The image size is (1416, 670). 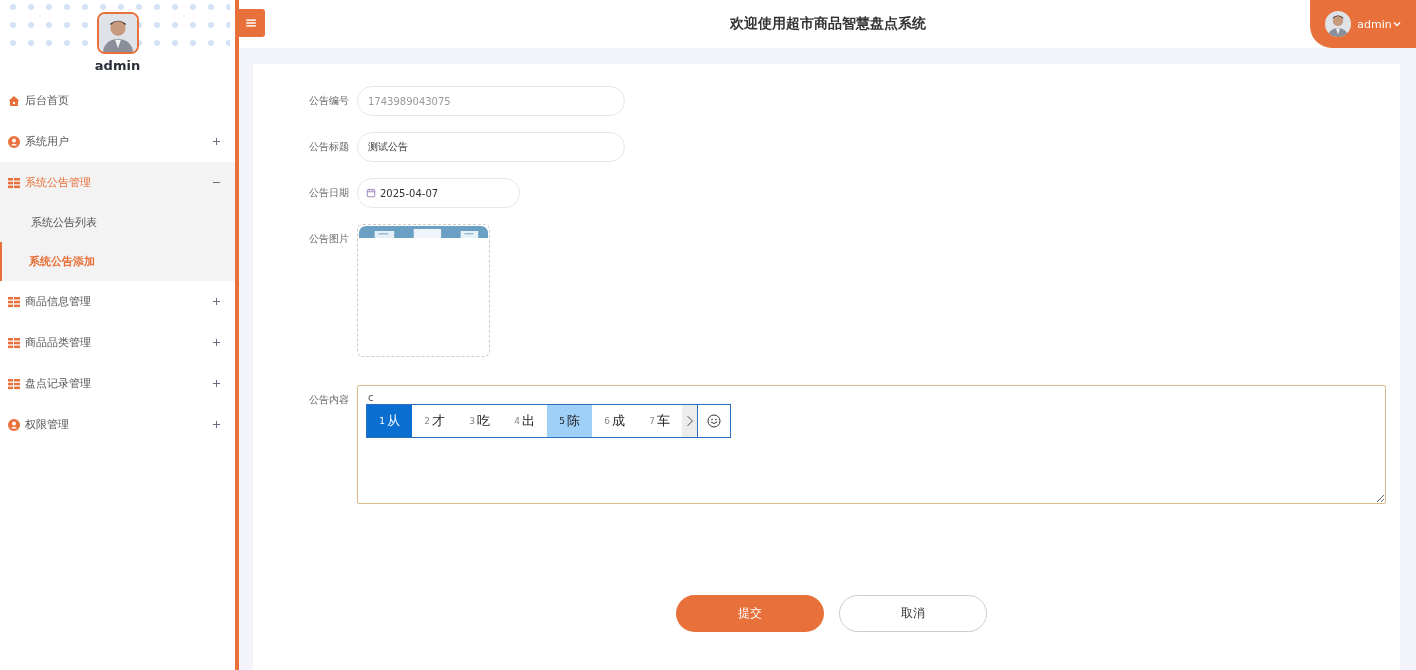 I want to click on menu-button, so click(x=251, y=23).